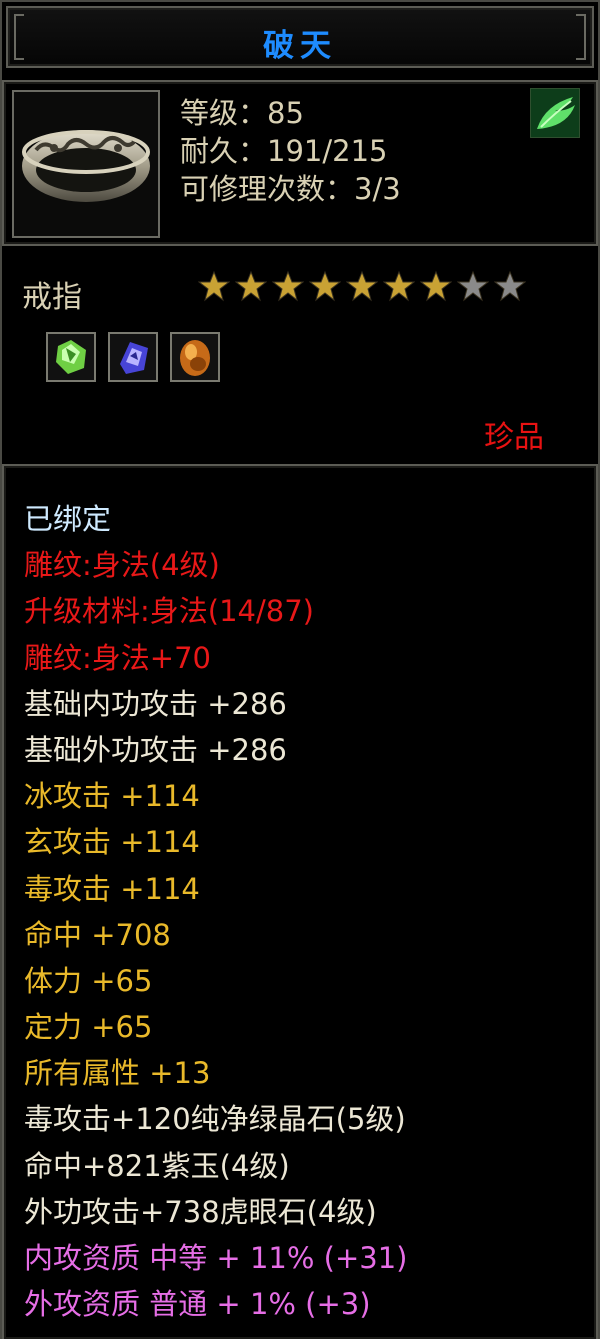 The width and height of the screenshot is (600, 1339). I want to click on property-line: 命中+821紫玉(4级), so click(157, 1165).